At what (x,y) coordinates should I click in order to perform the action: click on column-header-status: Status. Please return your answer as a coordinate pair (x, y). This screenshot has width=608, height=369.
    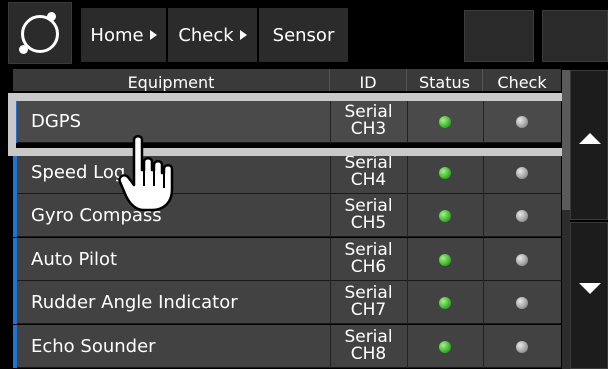
    Looking at the image, I should click on (445, 80).